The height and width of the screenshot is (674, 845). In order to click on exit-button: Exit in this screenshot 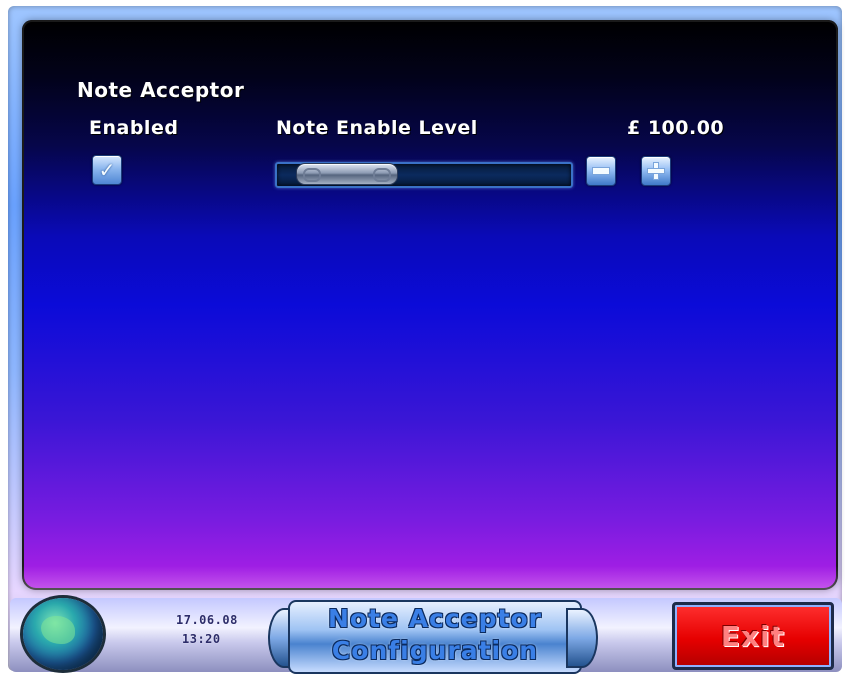, I will do `click(753, 636)`.